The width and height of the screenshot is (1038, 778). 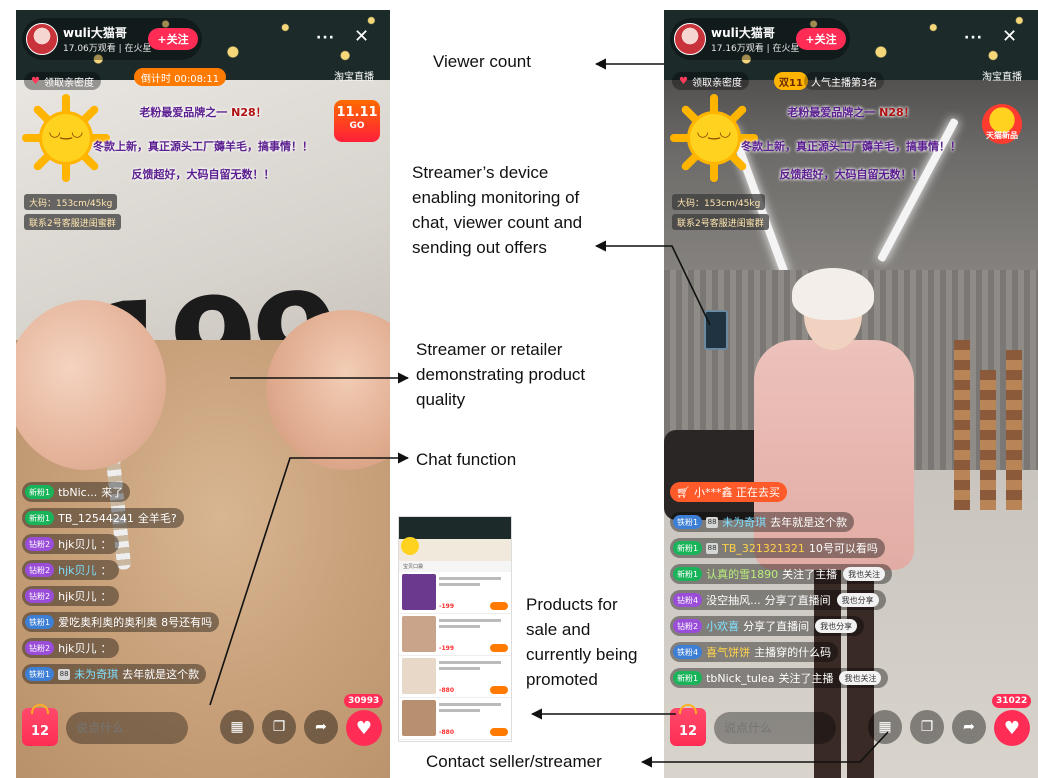 What do you see at coordinates (740, 678) in the screenshot?
I see `chat-username: tbNick_tulea` at bounding box center [740, 678].